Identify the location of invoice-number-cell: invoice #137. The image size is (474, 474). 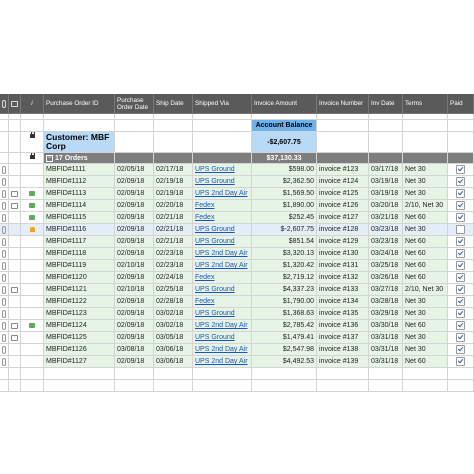
(343, 338).